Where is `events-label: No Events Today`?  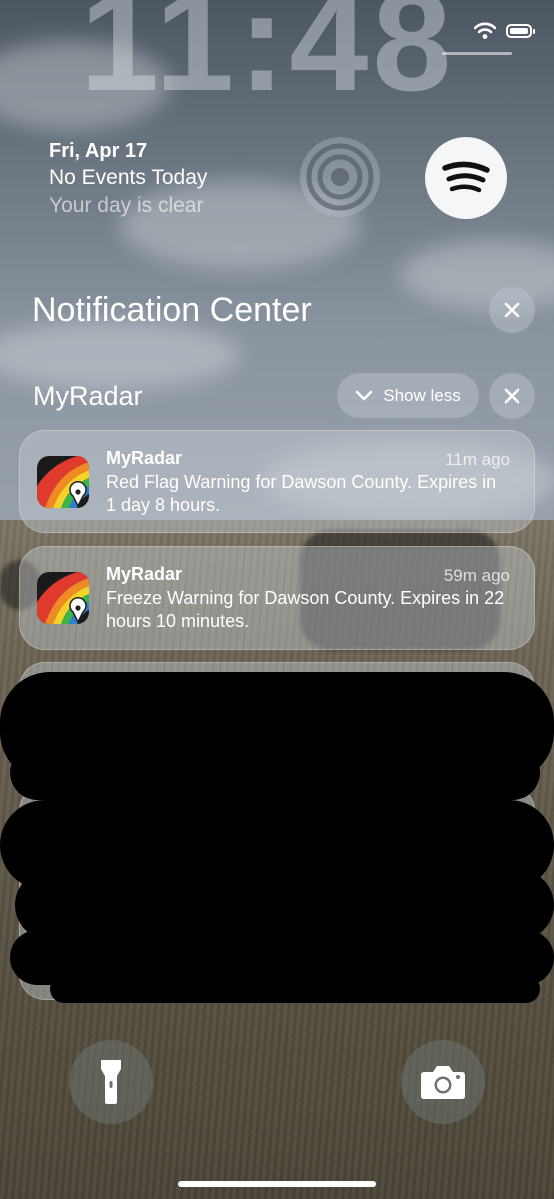
events-label: No Events Today is located at coordinates (128, 177).